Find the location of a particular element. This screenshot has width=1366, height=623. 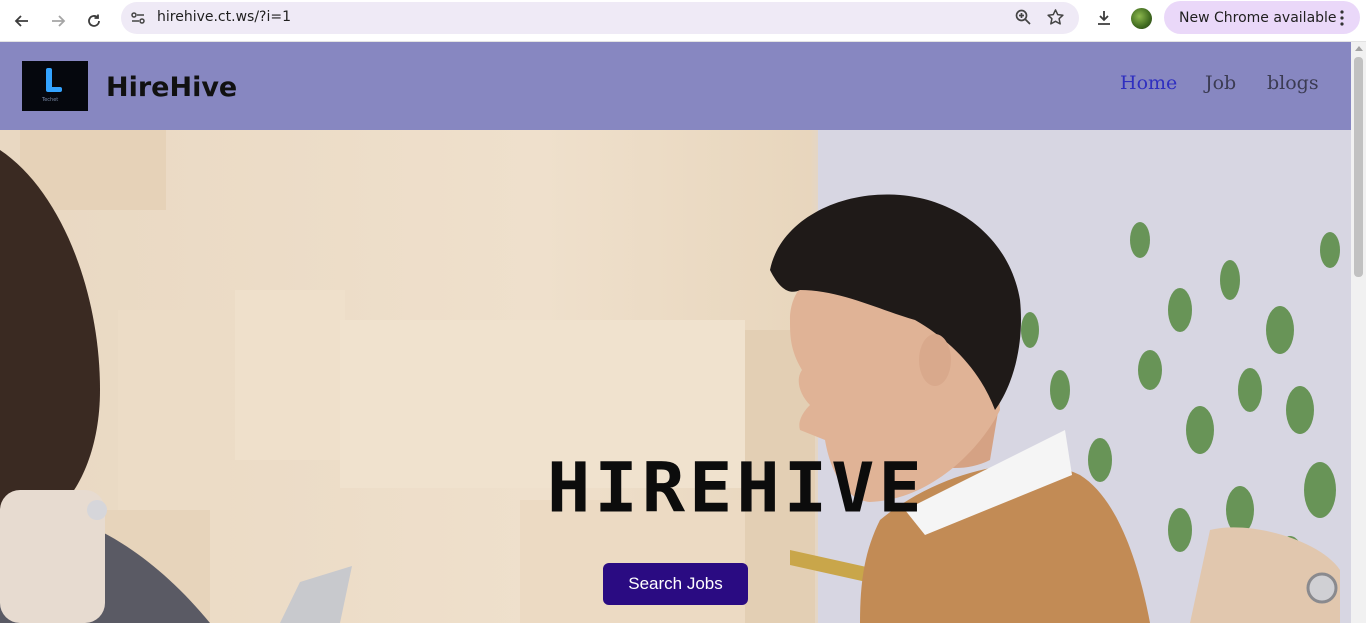

scrollbar-thumb is located at coordinates (1358, 167).